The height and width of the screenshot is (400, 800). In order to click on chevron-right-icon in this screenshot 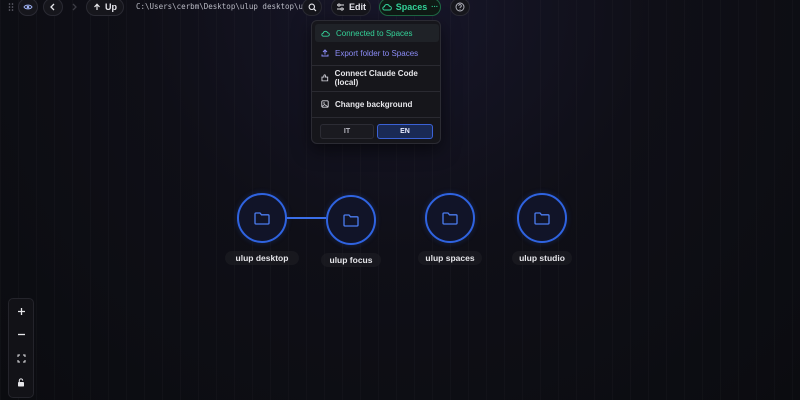, I will do `click(74, 7)`.